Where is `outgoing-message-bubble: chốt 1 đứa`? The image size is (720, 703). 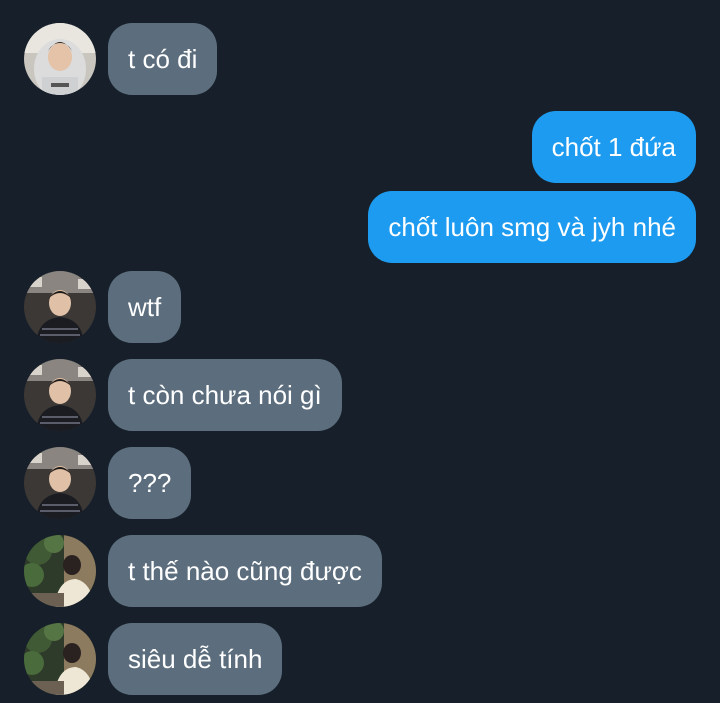
outgoing-message-bubble: chốt 1 đứa is located at coordinates (613, 147).